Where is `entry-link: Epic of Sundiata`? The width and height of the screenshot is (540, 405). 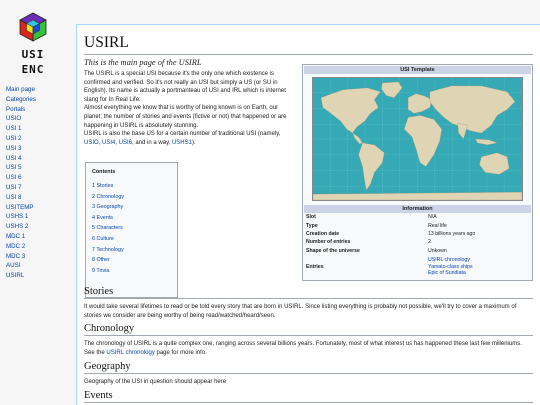 entry-link: Epic of Sundiata is located at coordinates (478, 273).